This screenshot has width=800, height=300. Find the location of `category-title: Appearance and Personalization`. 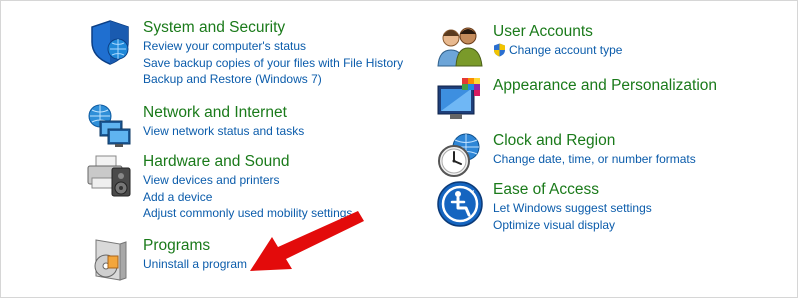

category-title: Appearance and Personalization is located at coordinates (605, 86).